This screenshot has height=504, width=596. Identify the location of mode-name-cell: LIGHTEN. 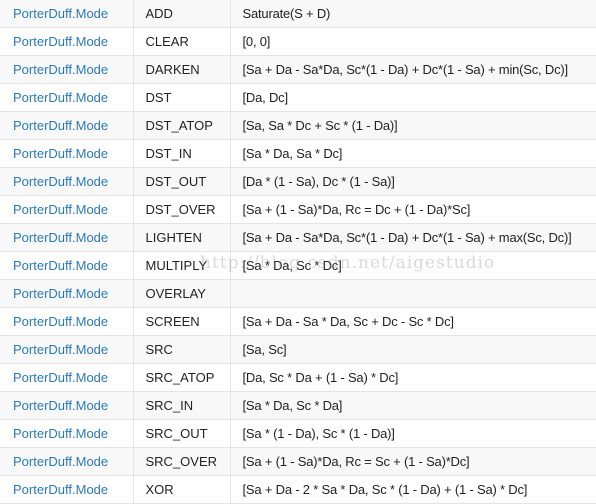
(182, 237).